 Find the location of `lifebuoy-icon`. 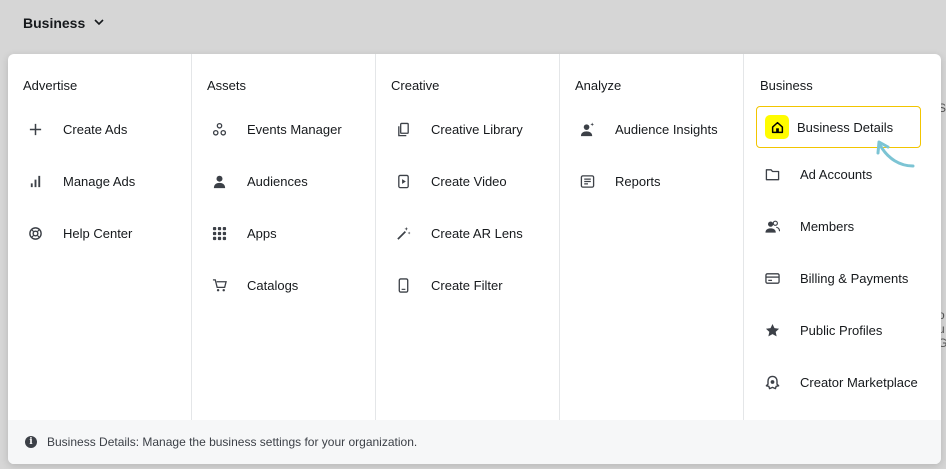

lifebuoy-icon is located at coordinates (35, 233).